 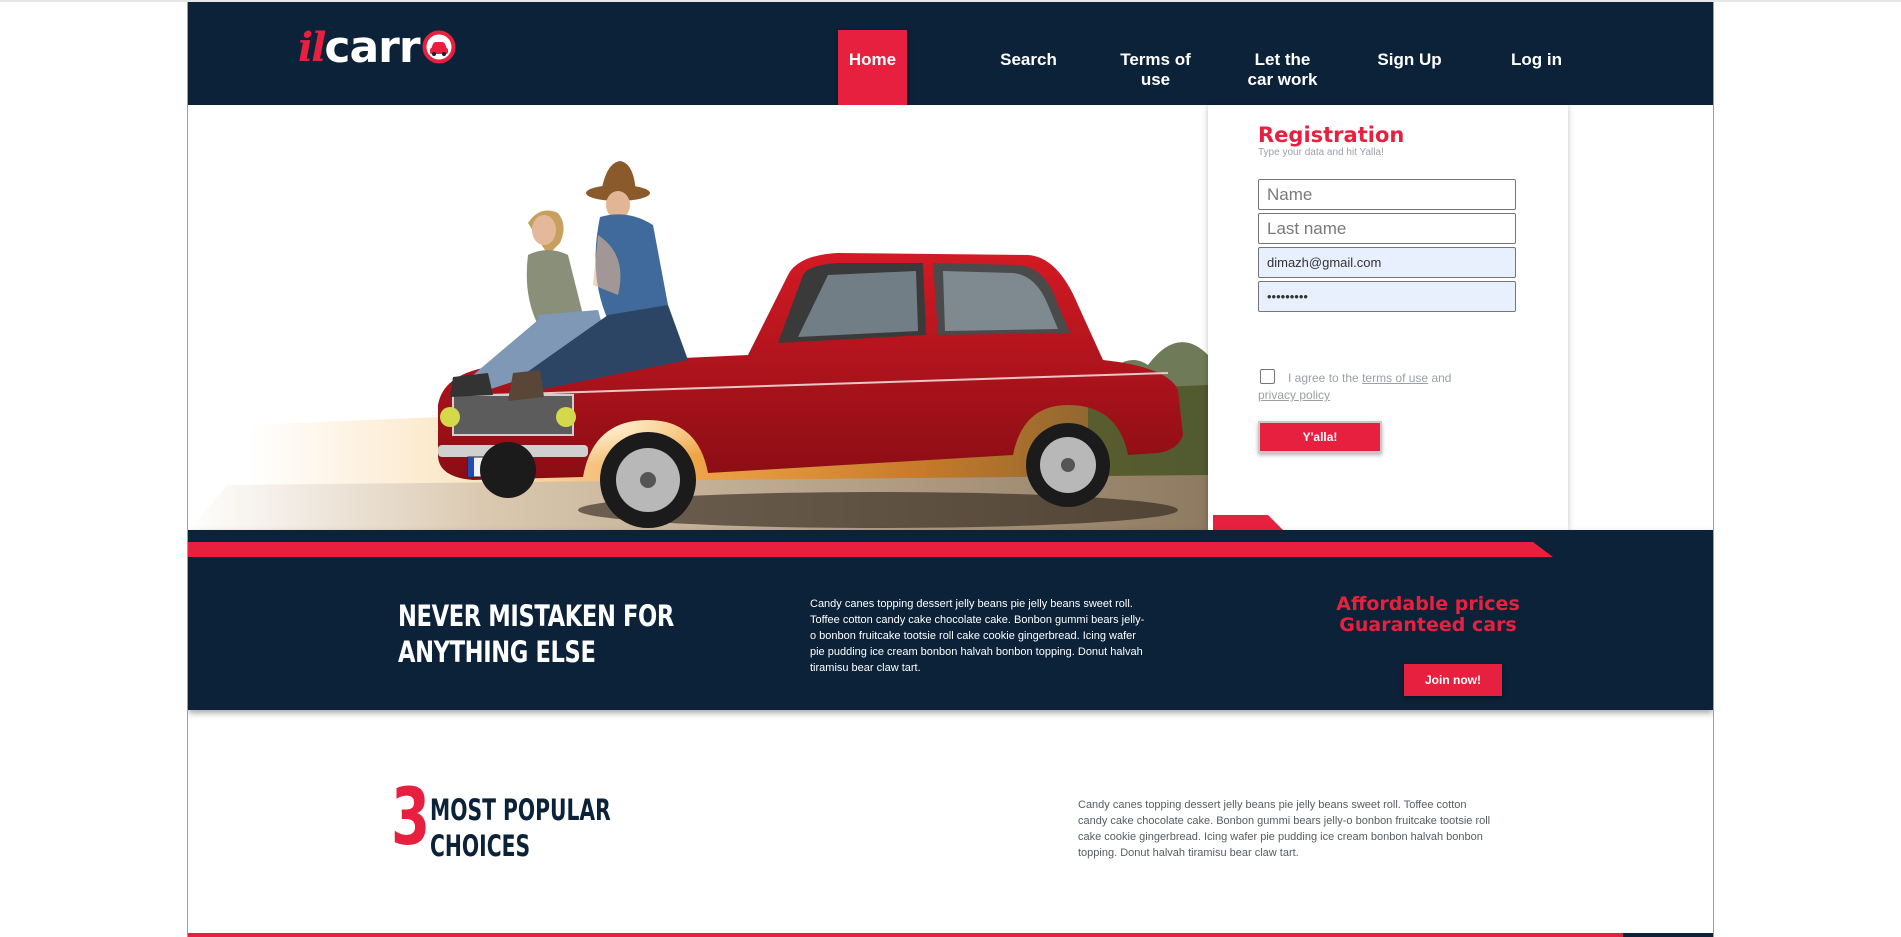 What do you see at coordinates (1387, 296) in the screenshot?
I see `password-input` at bounding box center [1387, 296].